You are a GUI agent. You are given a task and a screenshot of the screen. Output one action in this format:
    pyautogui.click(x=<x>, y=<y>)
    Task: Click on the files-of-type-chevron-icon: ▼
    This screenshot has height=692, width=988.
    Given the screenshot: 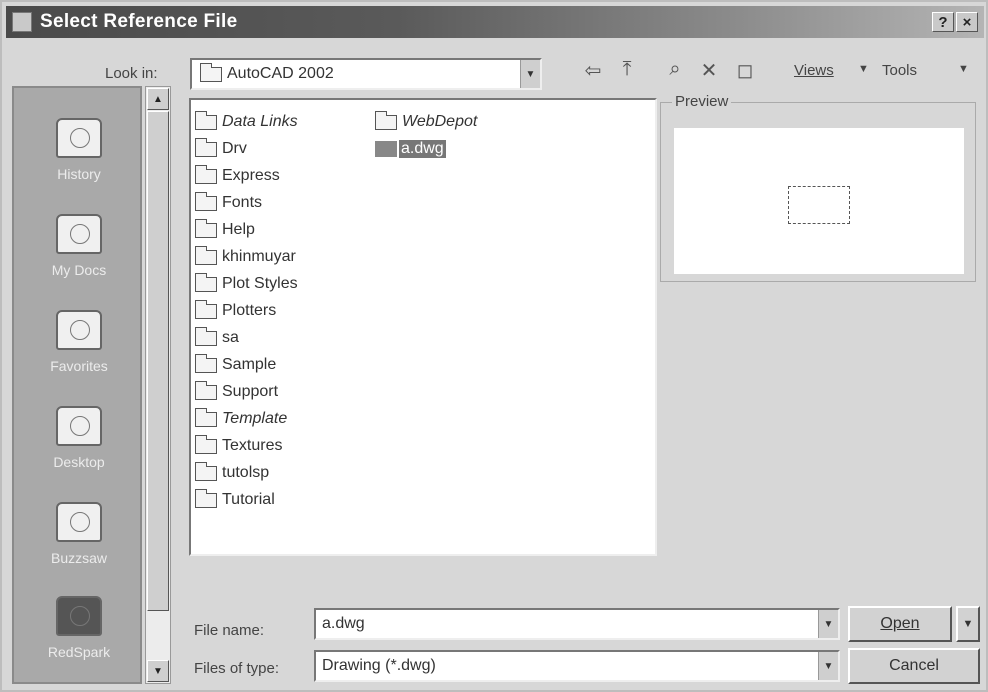 What is the action you would take?
    pyautogui.click(x=828, y=666)
    